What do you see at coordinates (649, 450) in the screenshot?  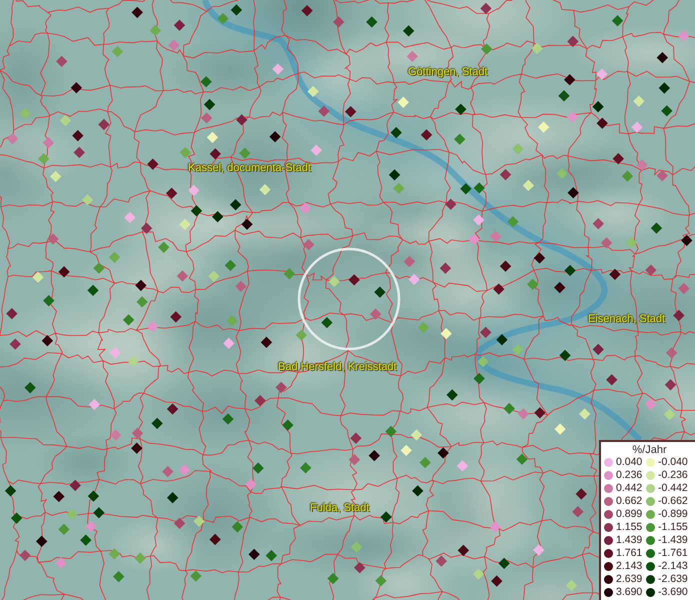 I see `legend-title: %/Jahr` at bounding box center [649, 450].